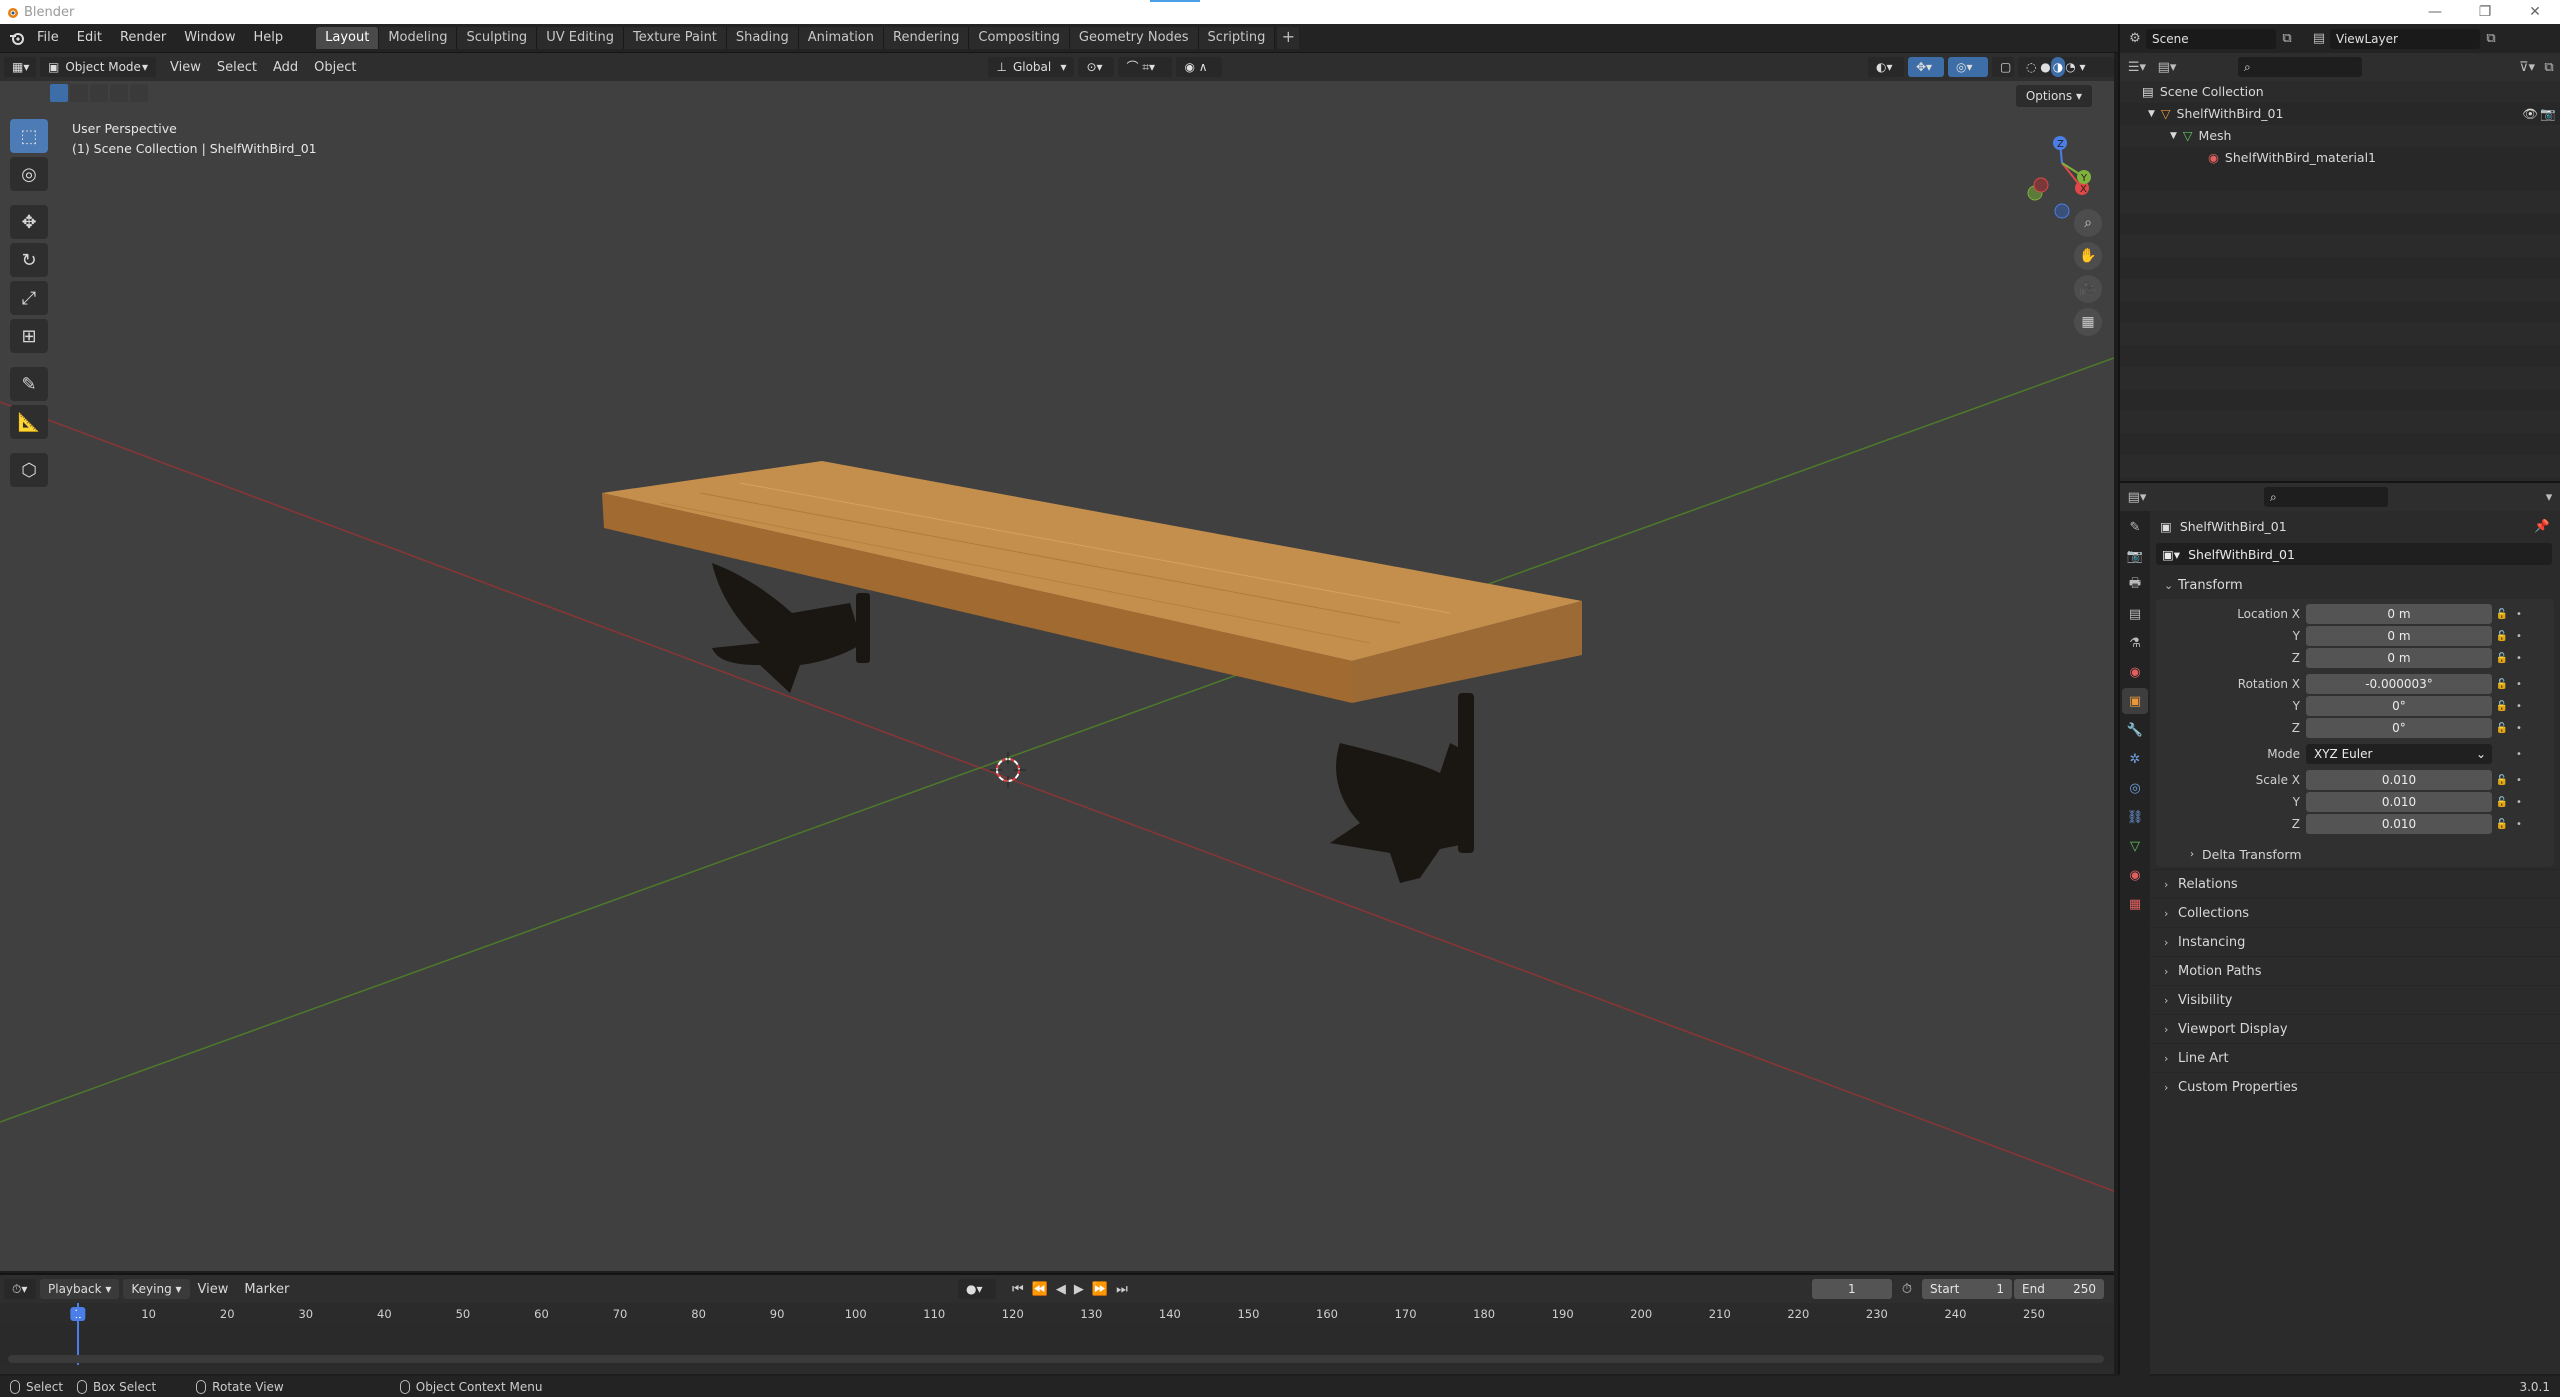 This screenshot has width=2560, height=1397. Describe the element at coordinates (1019, 38) in the screenshot. I see `tab-compositing: Compositing` at that location.